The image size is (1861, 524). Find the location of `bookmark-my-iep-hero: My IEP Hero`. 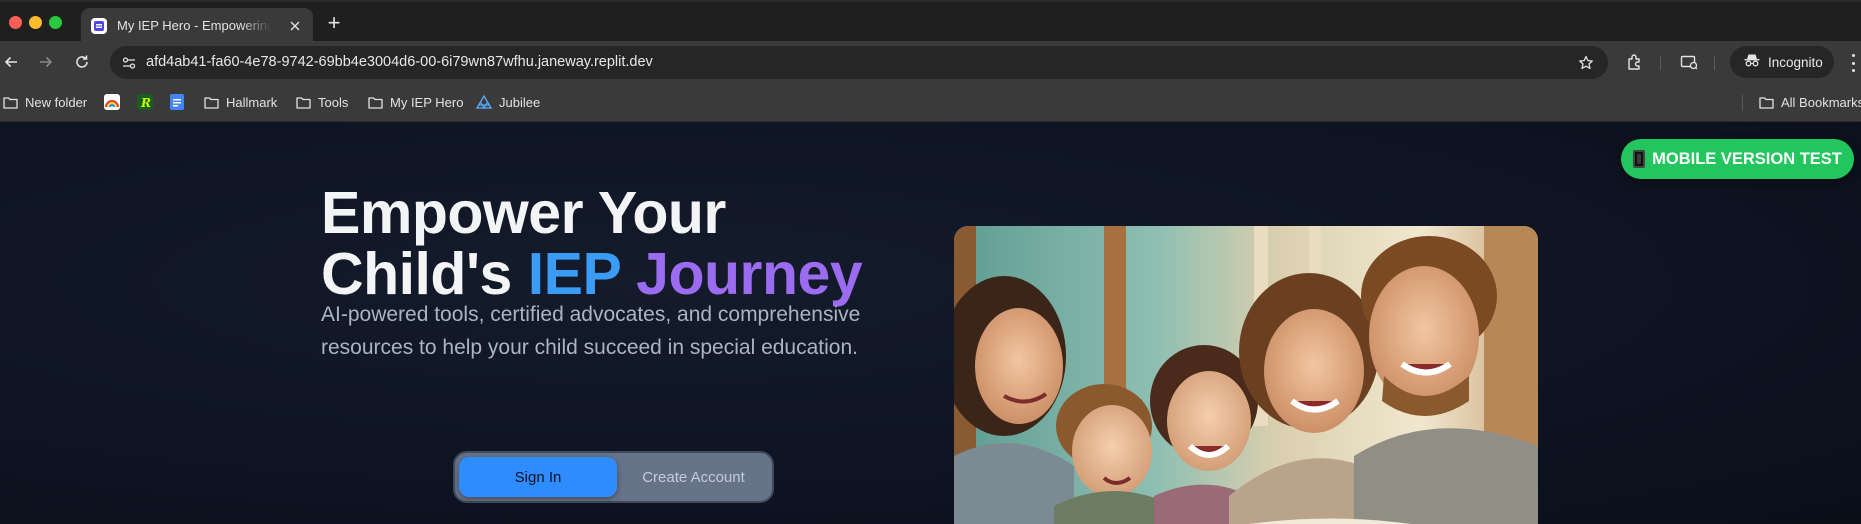

bookmark-my-iep-hero: My IEP Hero is located at coordinates (415, 102).